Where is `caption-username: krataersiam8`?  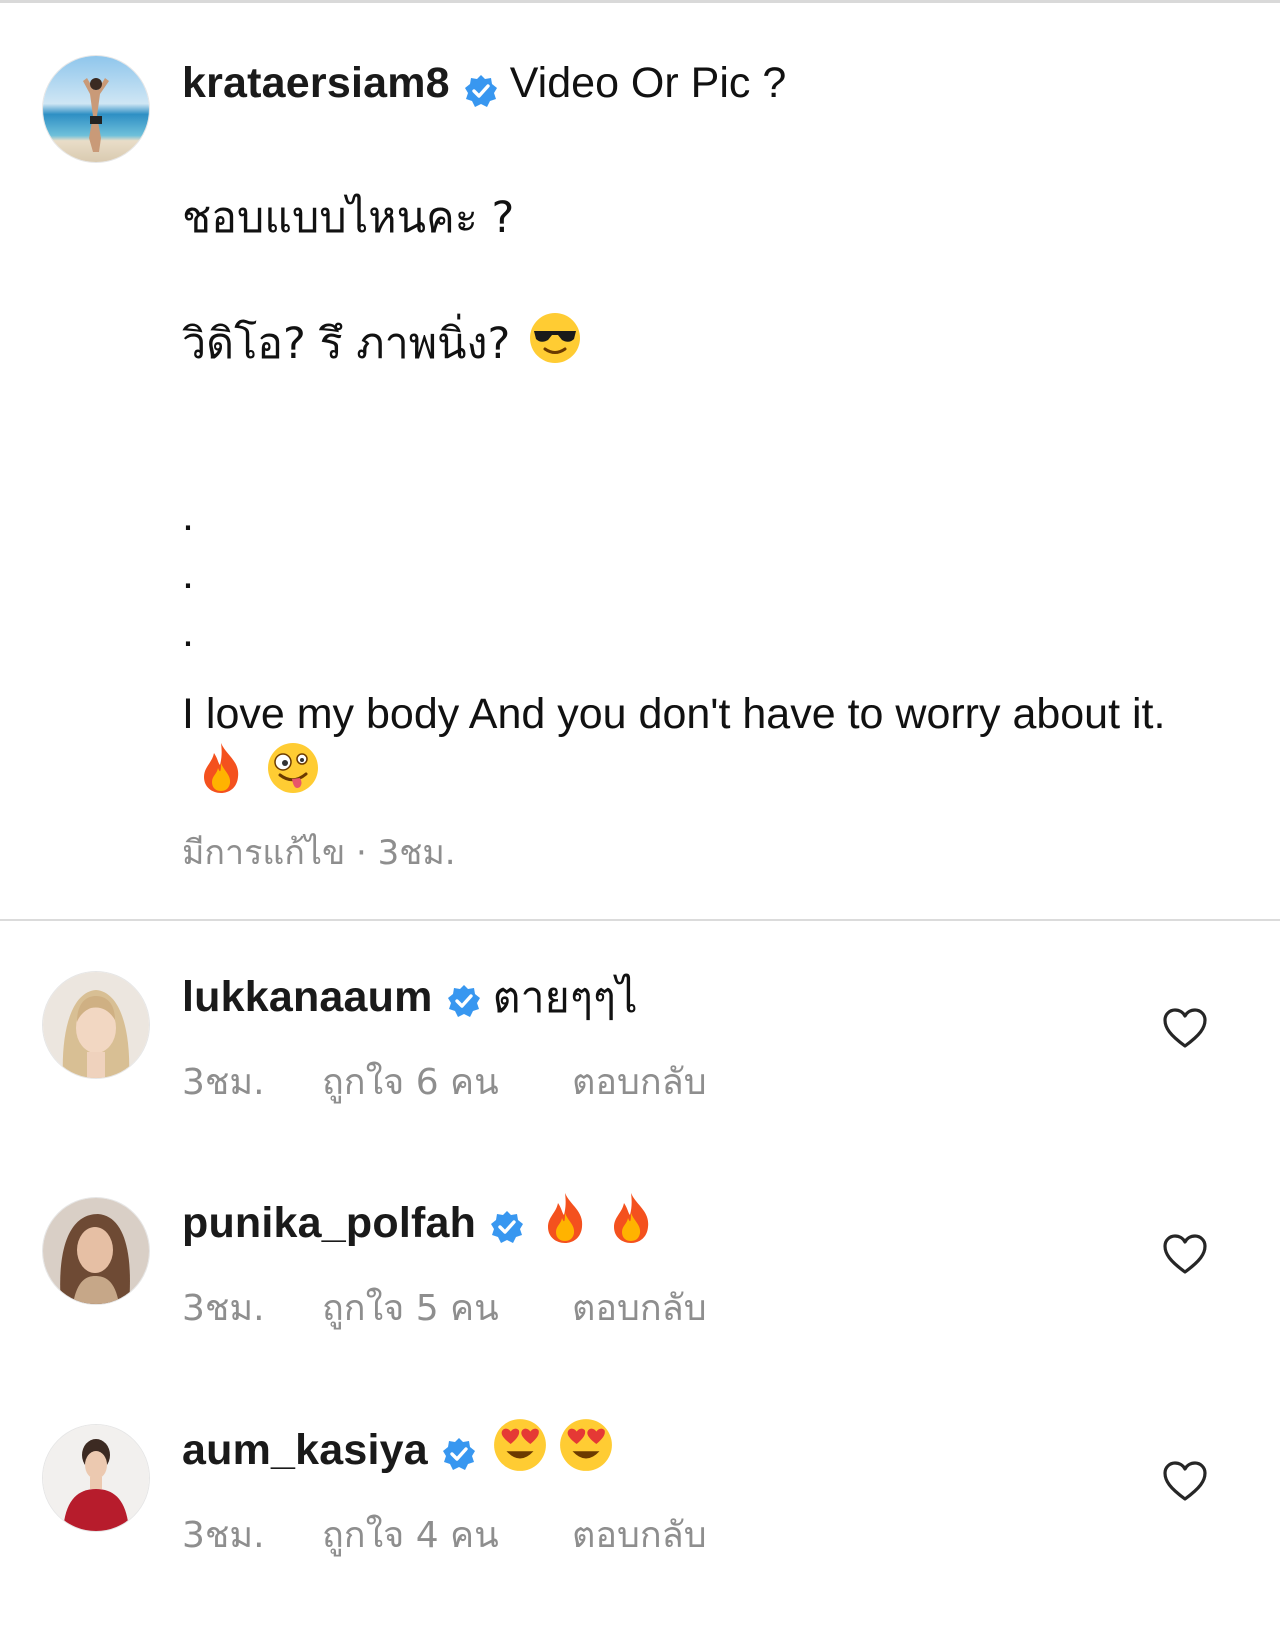 caption-username: krataersiam8 is located at coordinates (316, 83).